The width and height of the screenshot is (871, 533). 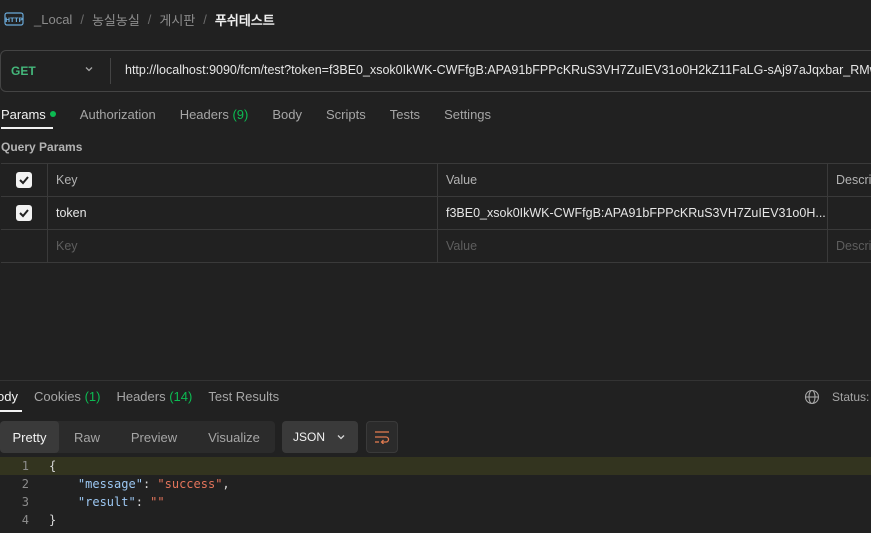 I want to click on select-all-cell, so click(x=24, y=180).